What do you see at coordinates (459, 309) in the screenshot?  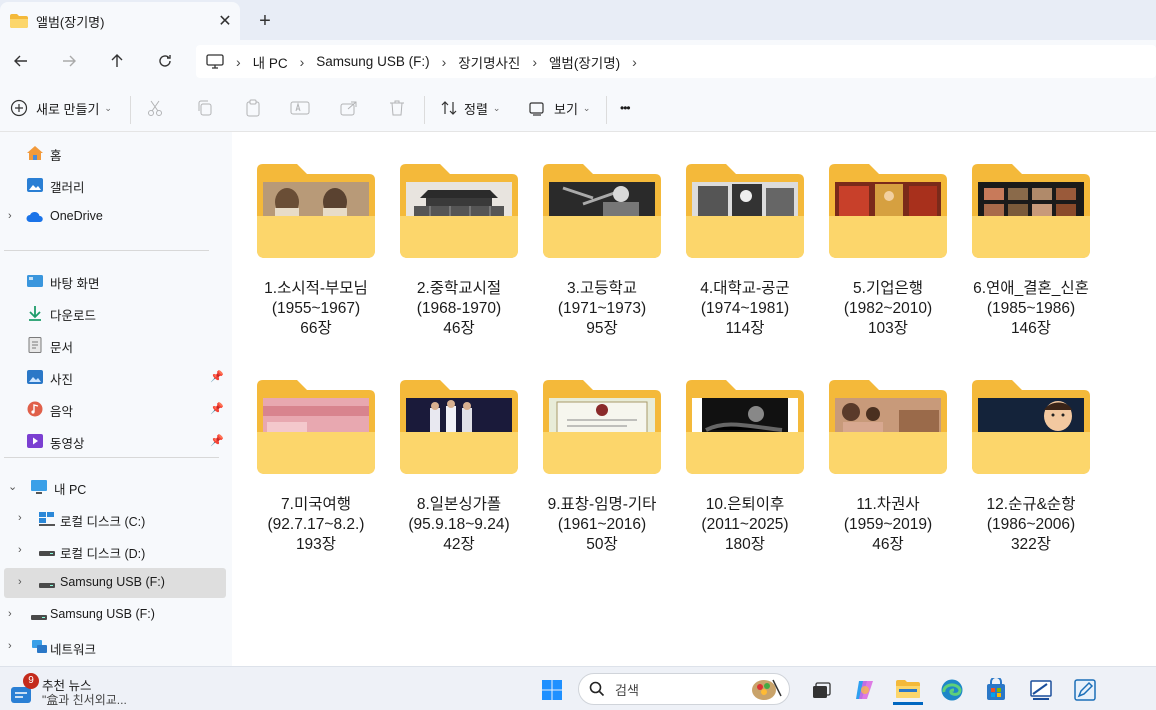 I see `folder-name: 2.중학교시절 (1968-1970) 46장` at bounding box center [459, 309].